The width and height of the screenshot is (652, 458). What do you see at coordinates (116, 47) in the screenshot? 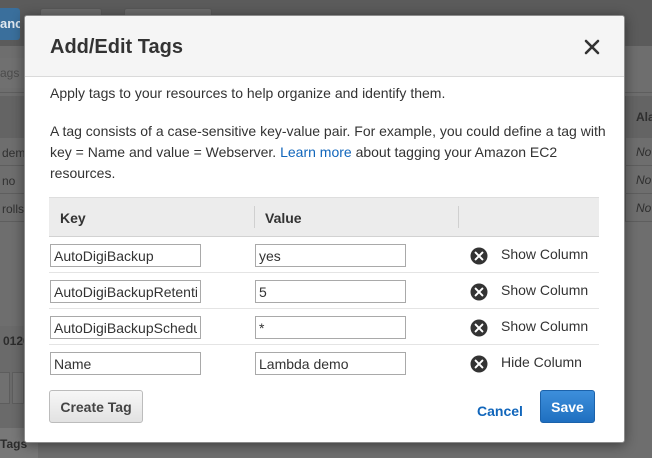
I see `dialog-title: Add/Edit Tags` at bounding box center [116, 47].